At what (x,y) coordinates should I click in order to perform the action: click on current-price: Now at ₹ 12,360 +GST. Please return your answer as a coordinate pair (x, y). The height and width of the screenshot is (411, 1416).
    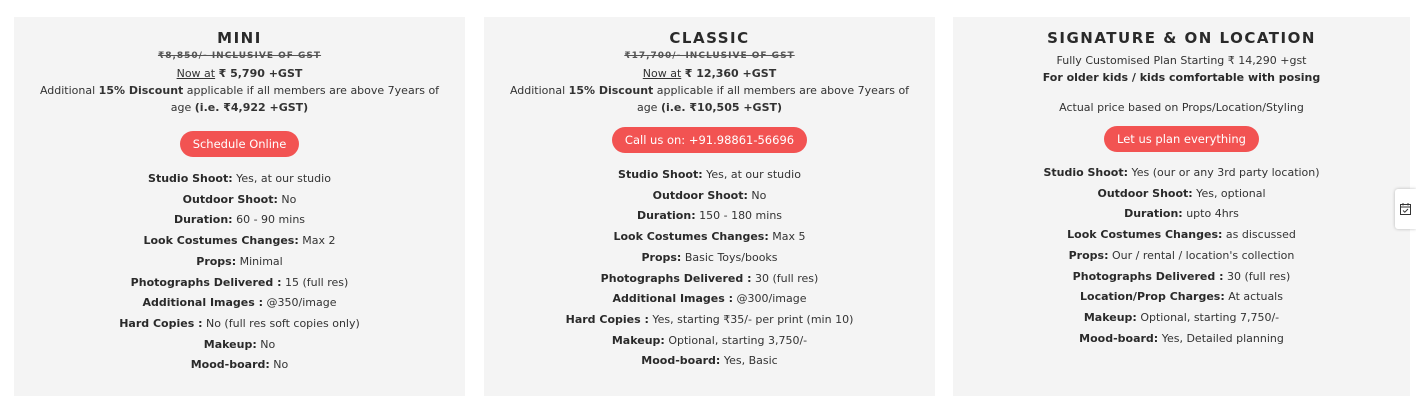
    Looking at the image, I should click on (709, 73).